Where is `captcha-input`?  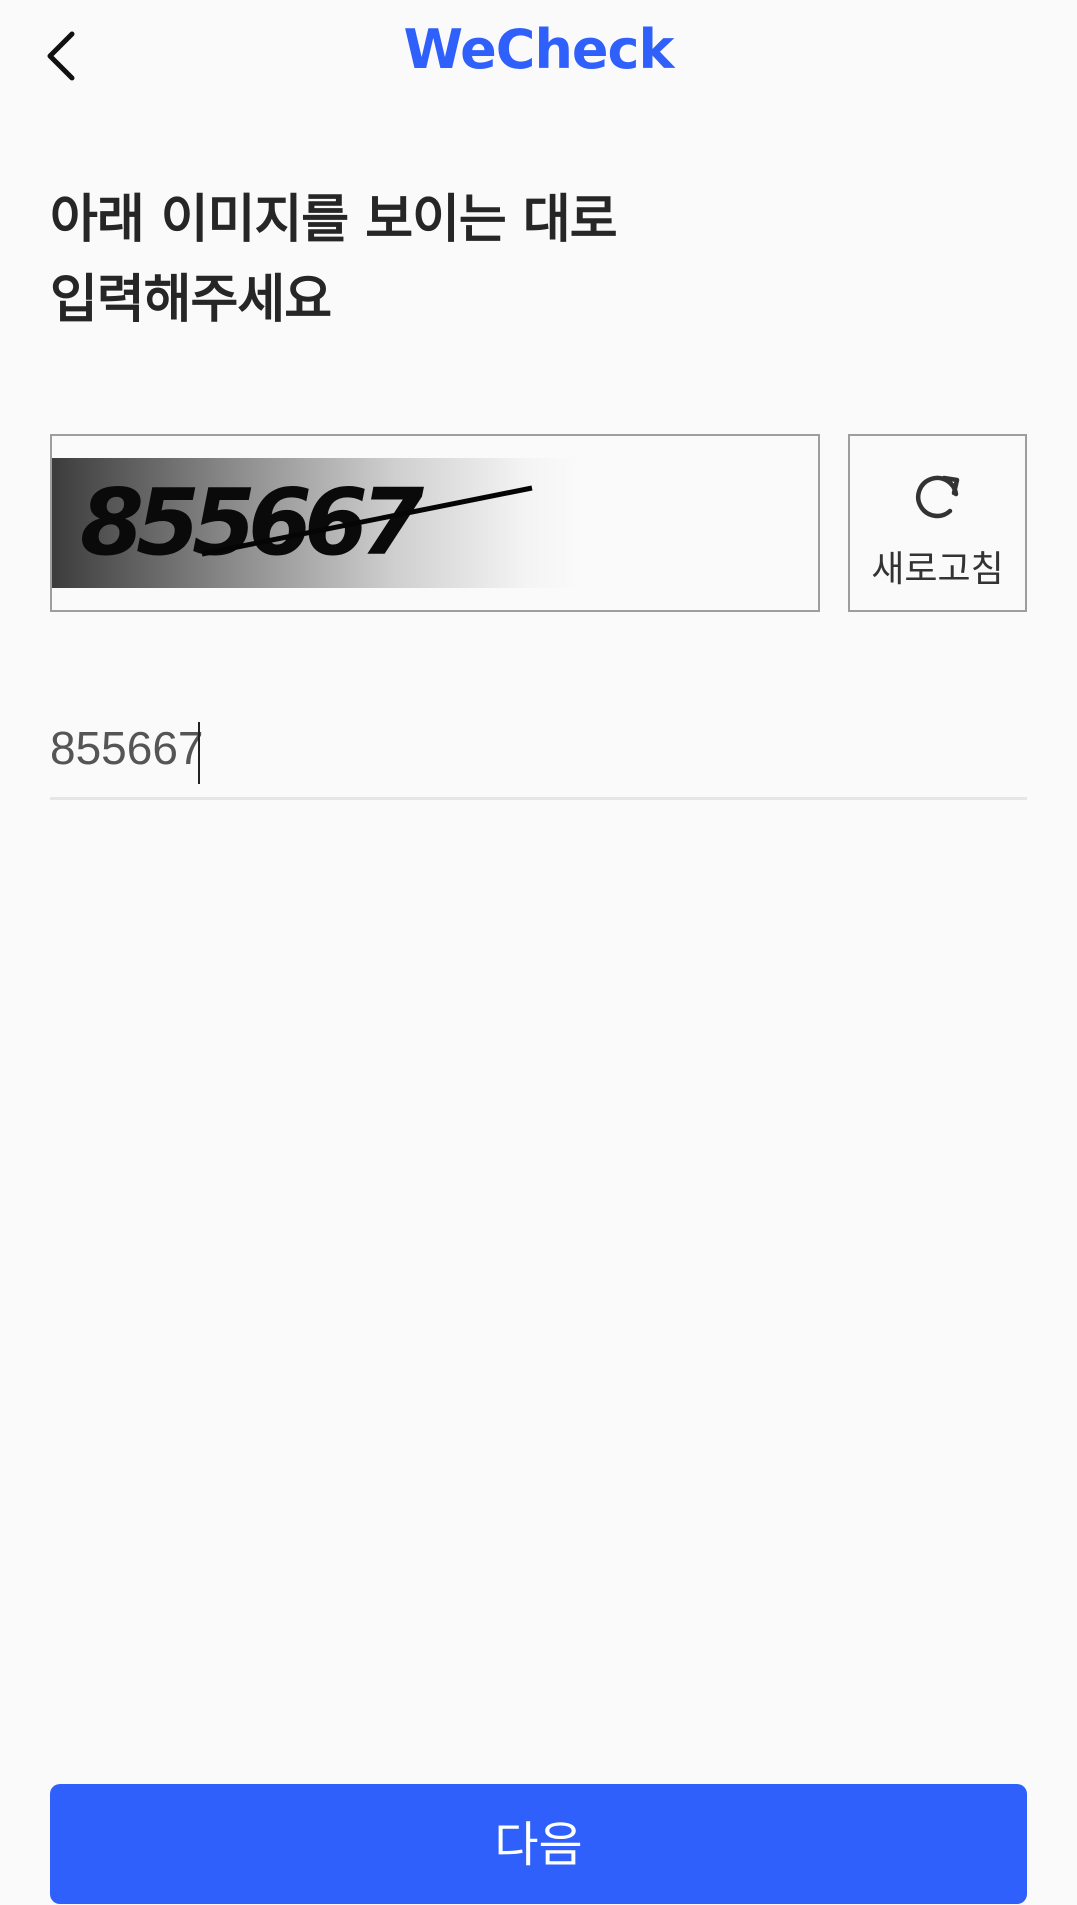
captcha-input is located at coordinates (538, 748).